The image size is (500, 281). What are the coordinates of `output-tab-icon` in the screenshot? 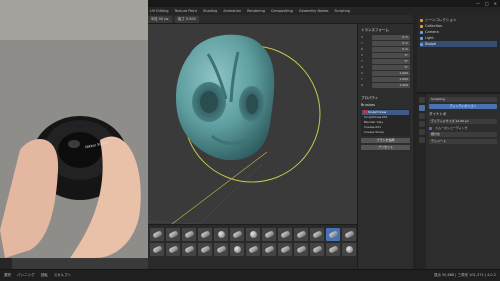 It's located at (421, 116).